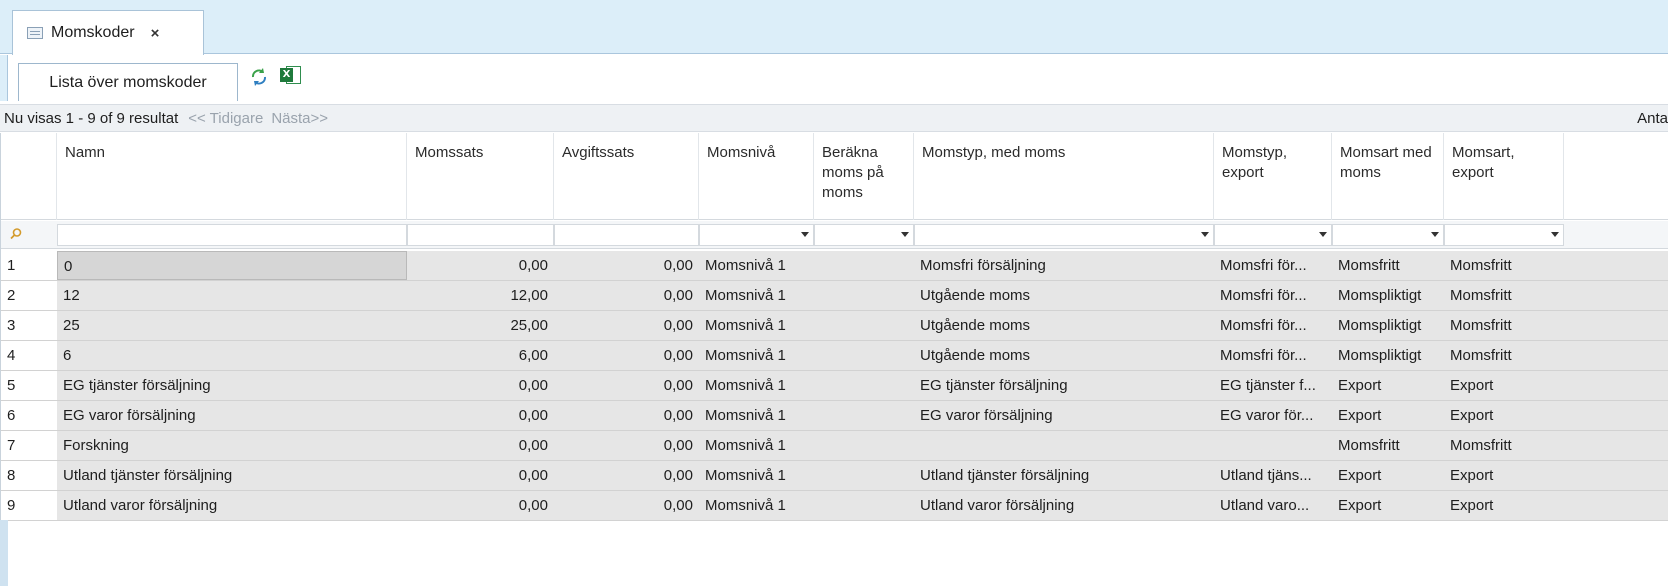  Describe the element at coordinates (232, 355) in the screenshot. I see `cell-namn: 6` at that location.